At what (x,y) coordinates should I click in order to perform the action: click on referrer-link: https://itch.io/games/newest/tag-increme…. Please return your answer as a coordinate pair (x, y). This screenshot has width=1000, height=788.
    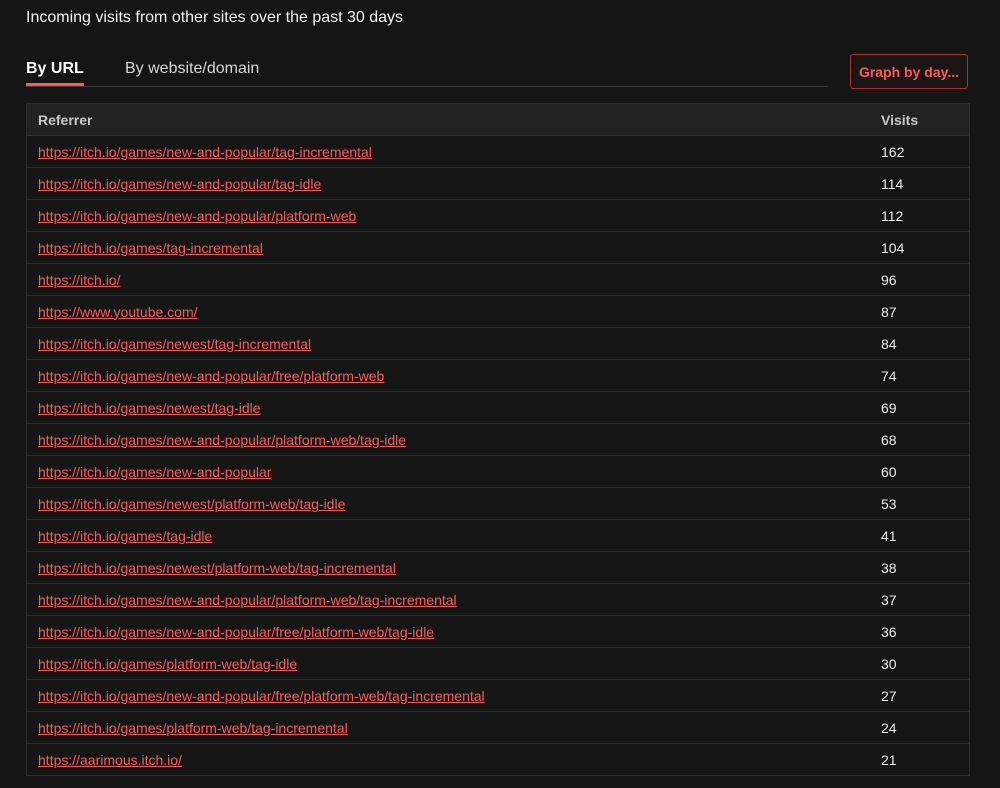
    Looking at the image, I should click on (174, 344).